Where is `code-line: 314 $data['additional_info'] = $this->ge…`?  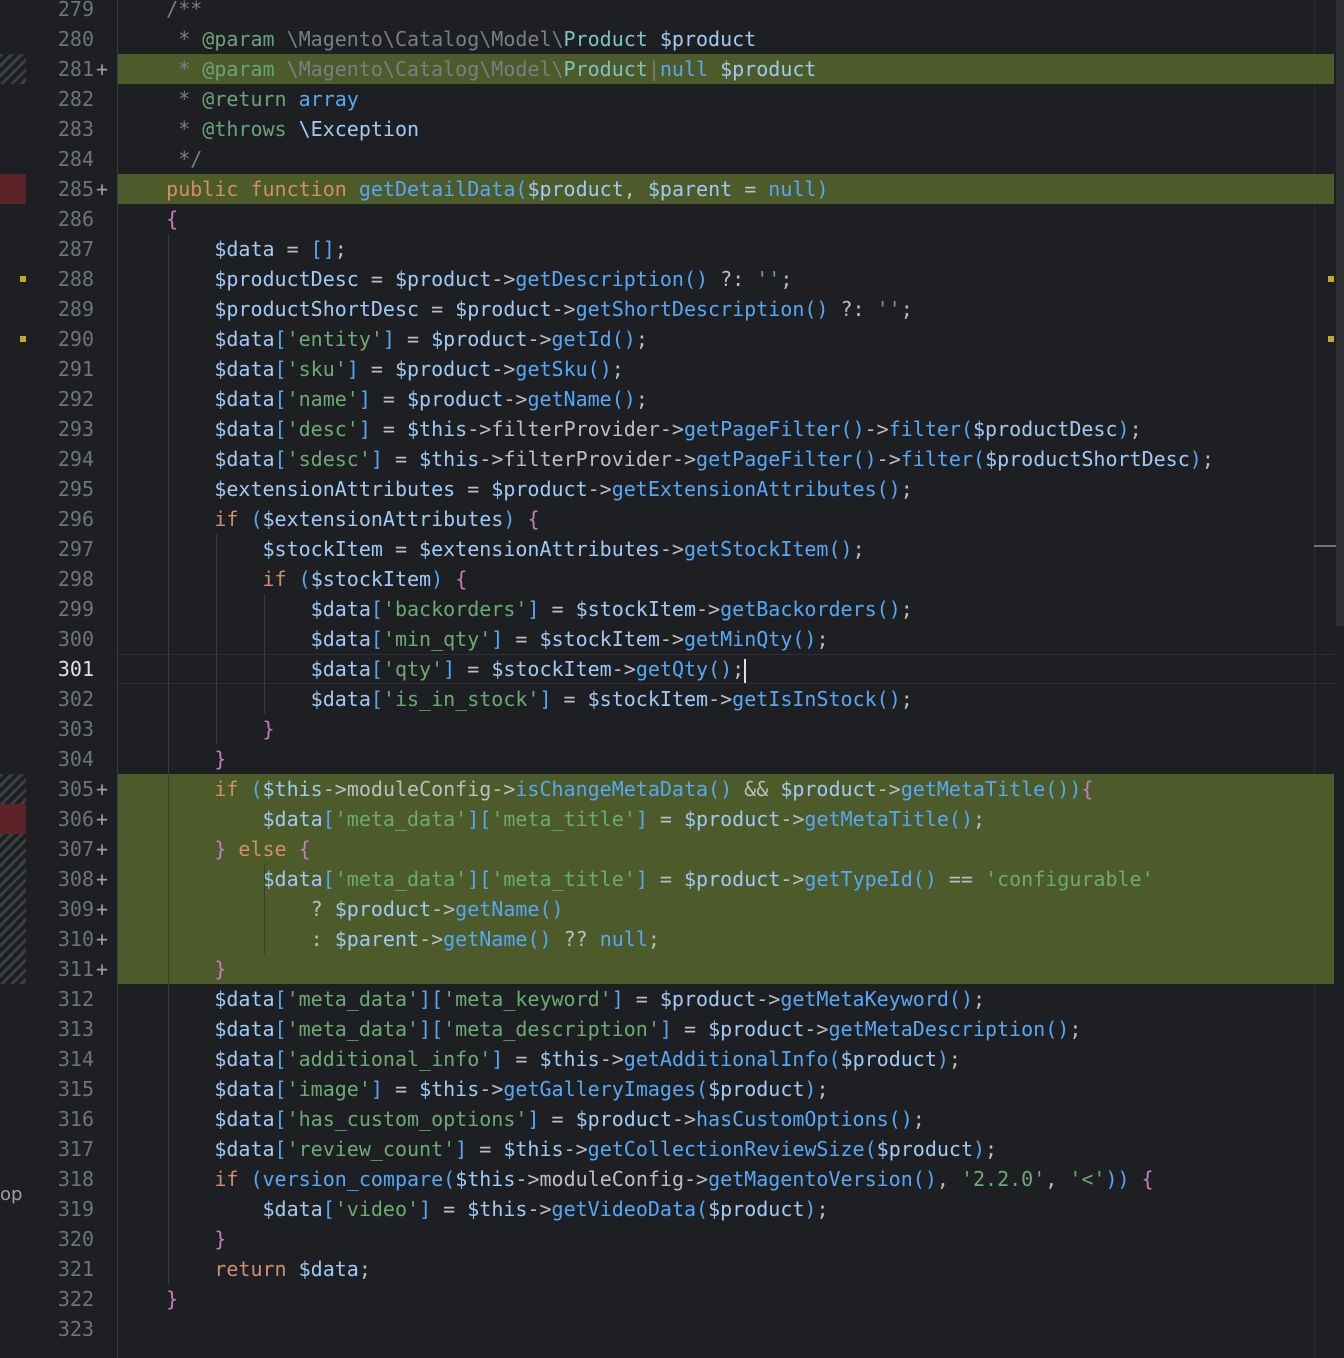
code-line: 314 $data['additional_info'] = $this->ge… is located at coordinates (672, 1059).